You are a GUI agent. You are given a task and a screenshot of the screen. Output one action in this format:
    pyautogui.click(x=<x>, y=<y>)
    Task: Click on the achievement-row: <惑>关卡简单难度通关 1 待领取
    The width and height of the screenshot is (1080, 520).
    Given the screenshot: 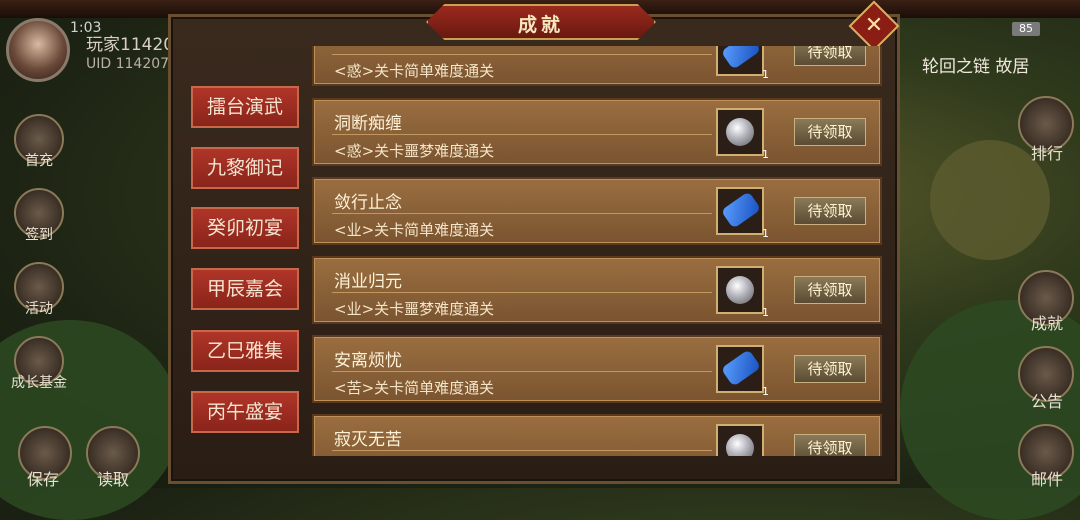 What is the action you would take?
    pyautogui.click(x=597, y=66)
    